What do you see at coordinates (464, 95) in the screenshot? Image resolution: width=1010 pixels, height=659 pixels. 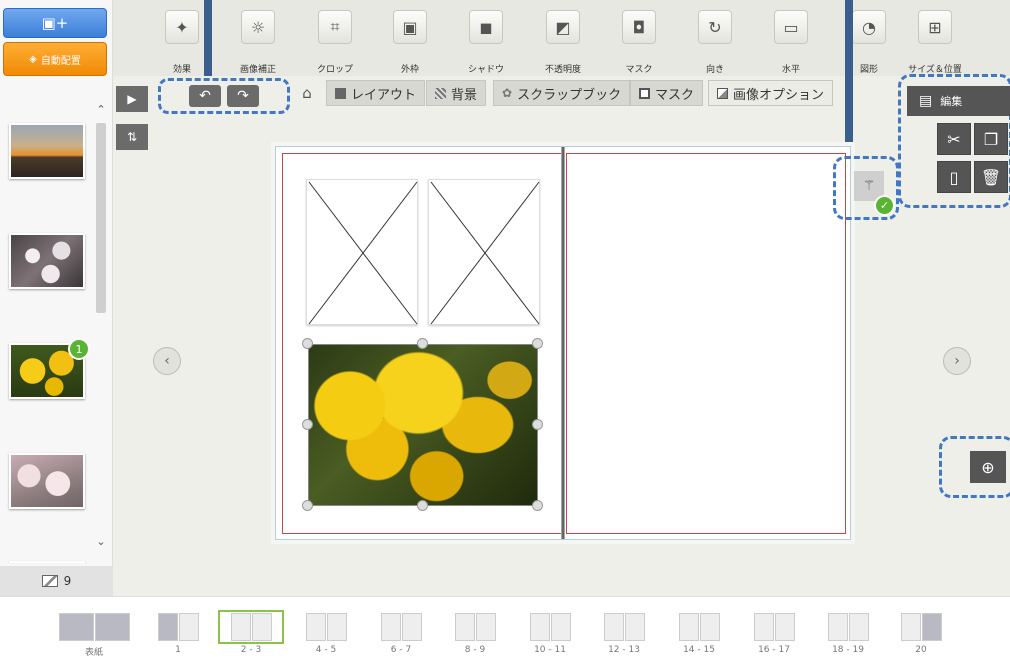 I see `tab-label: 背景` at bounding box center [464, 95].